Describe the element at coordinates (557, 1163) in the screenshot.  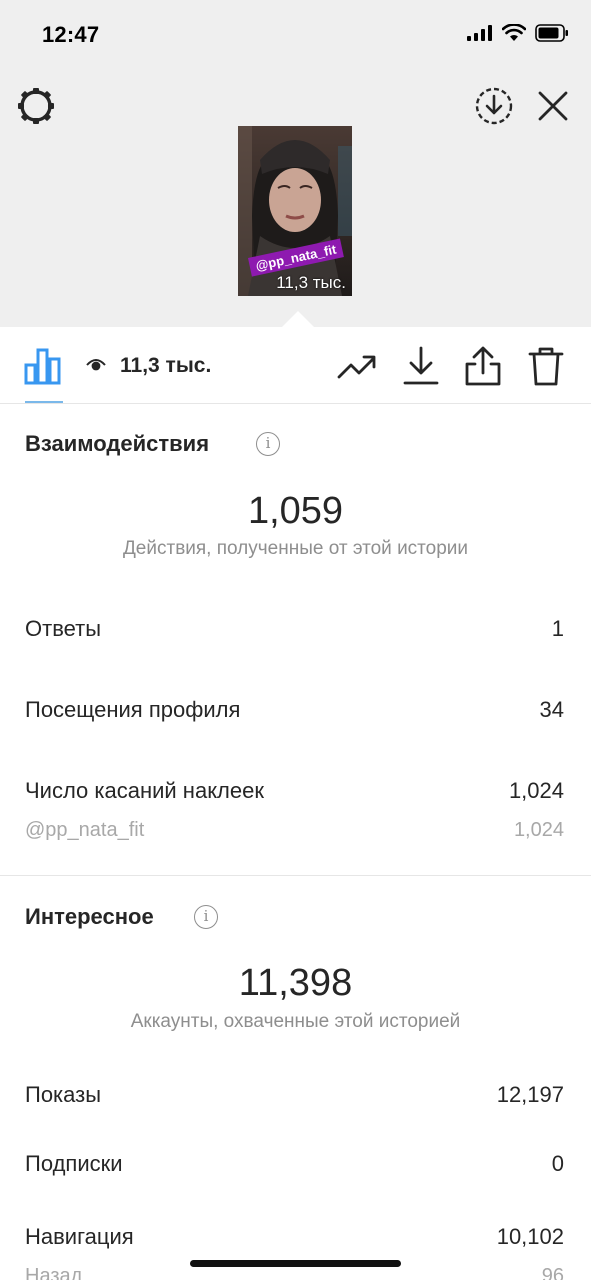
I see `row-value-follows: 0` at that location.